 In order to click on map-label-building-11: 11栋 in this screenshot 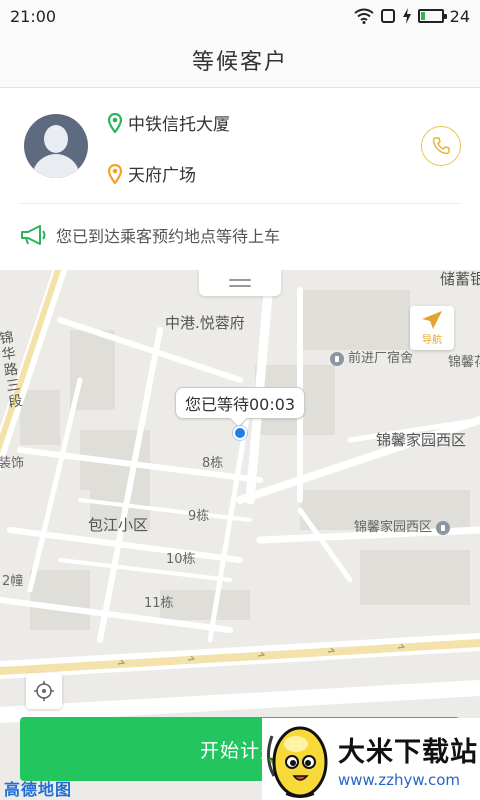, I will do `click(159, 603)`.